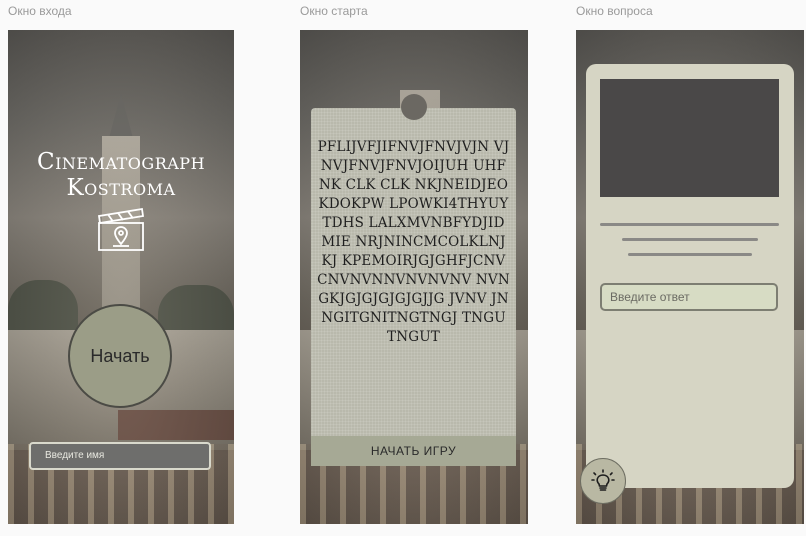 Image resolution: width=806 pixels, height=536 pixels. I want to click on start-button: Начать, so click(120, 356).